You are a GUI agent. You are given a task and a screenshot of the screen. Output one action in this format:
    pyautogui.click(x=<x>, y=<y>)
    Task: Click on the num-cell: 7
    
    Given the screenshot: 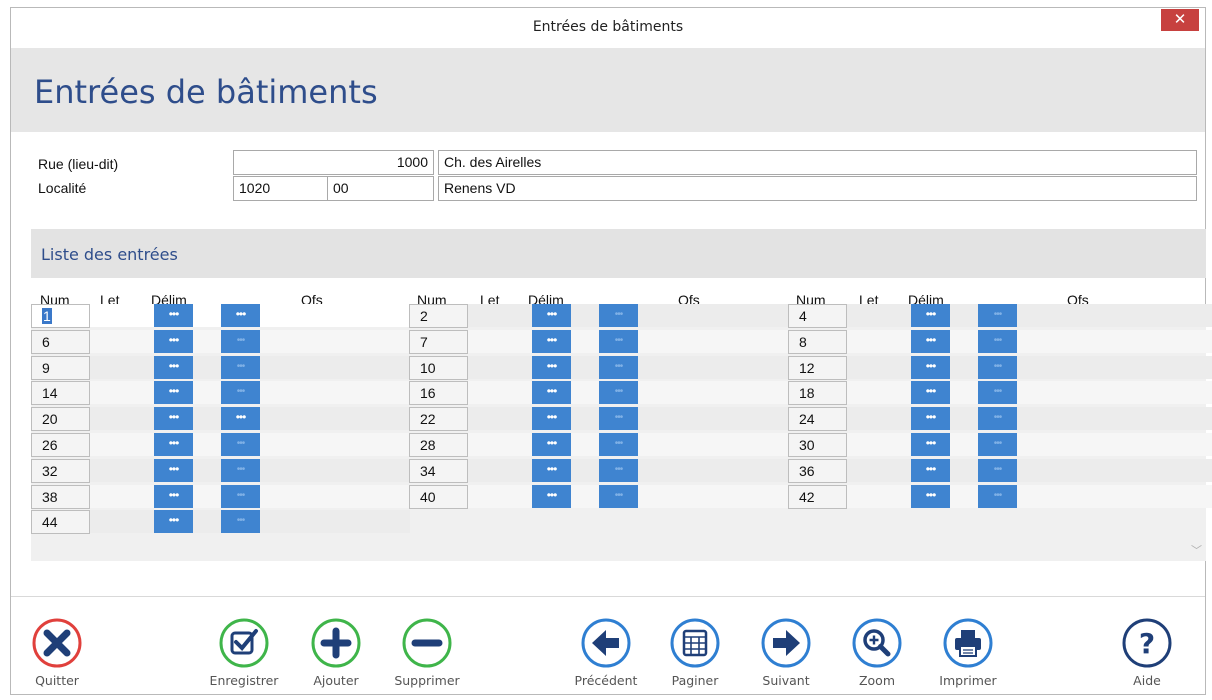 What is the action you would take?
    pyautogui.click(x=438, y=342)
    